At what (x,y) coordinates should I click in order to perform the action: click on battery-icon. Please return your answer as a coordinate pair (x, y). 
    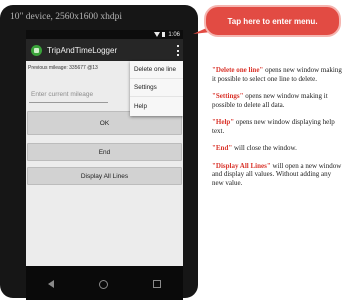
    Looking at the image, I should click on (164, 34).